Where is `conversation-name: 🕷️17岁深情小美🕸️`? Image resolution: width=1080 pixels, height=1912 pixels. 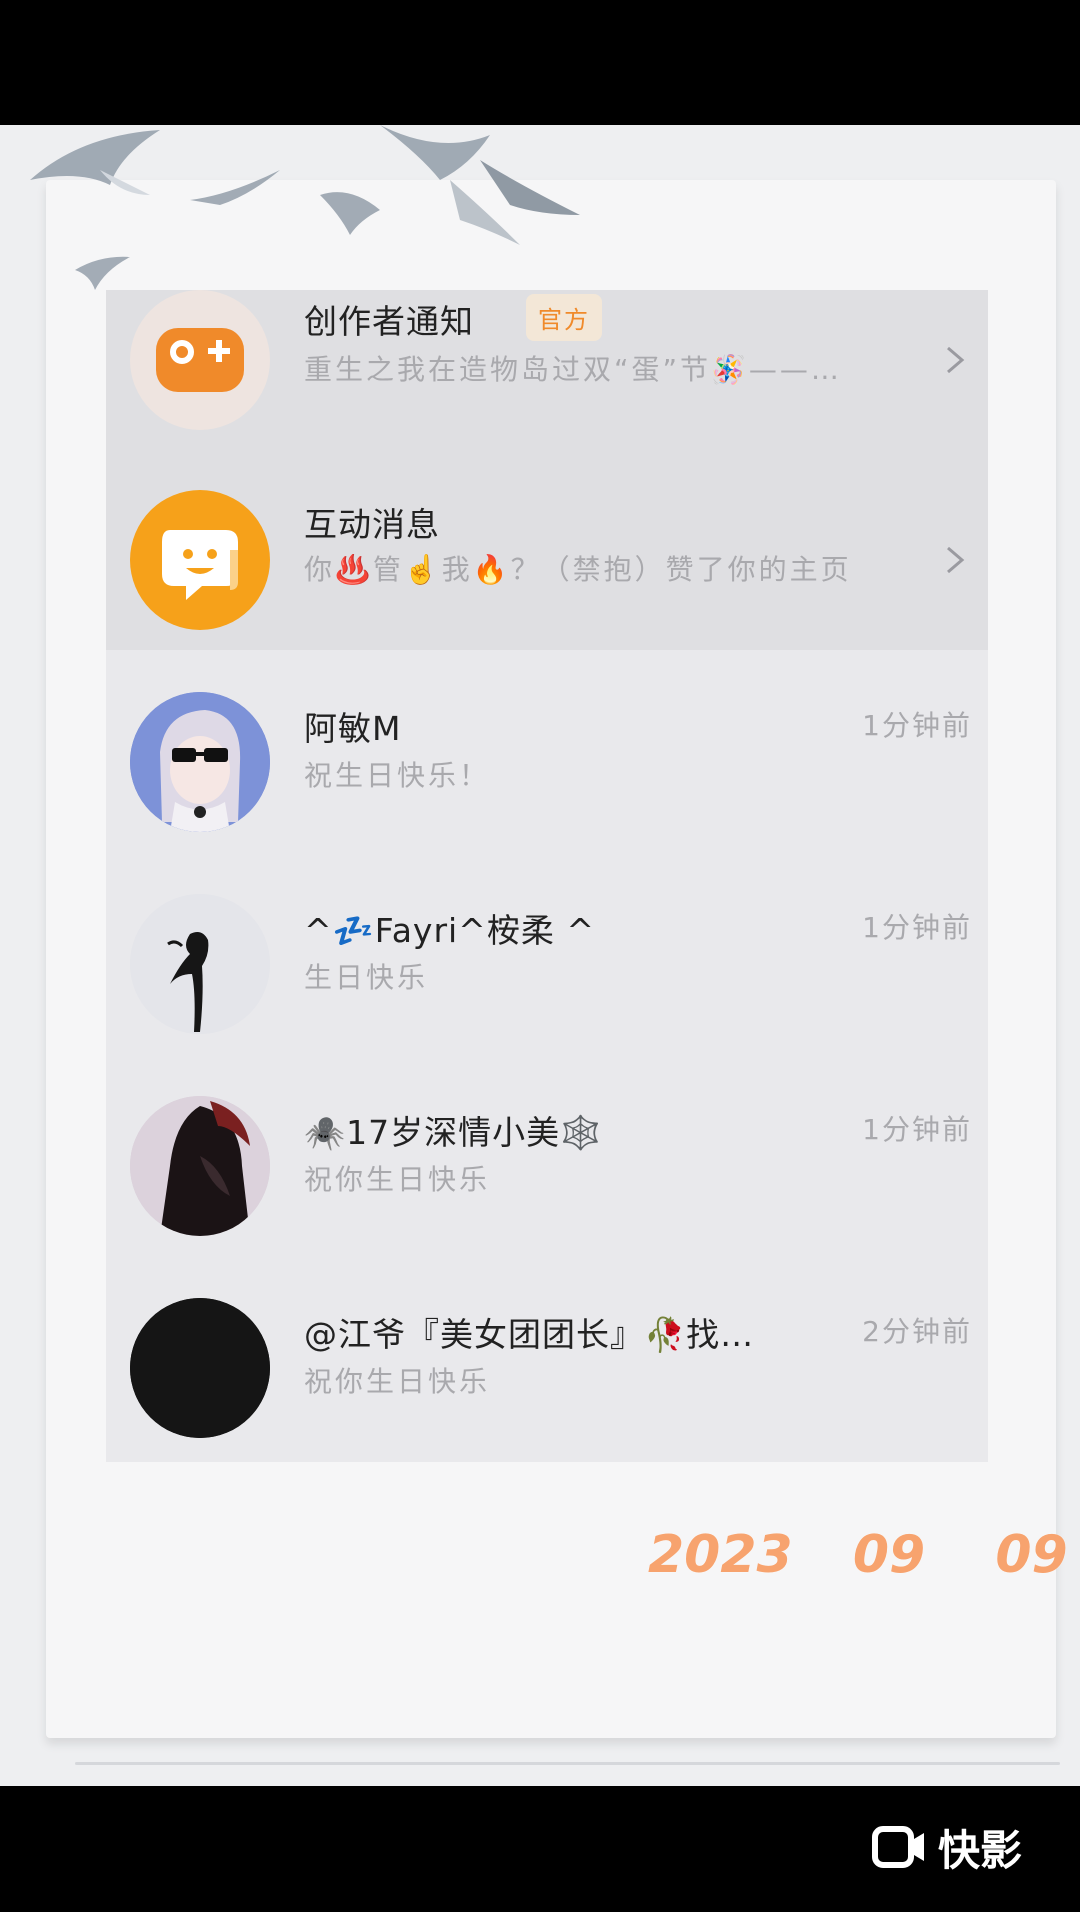 conversation-name: 🕷️17岁深情小美🕸️ is located at coordinates (453, 1132).